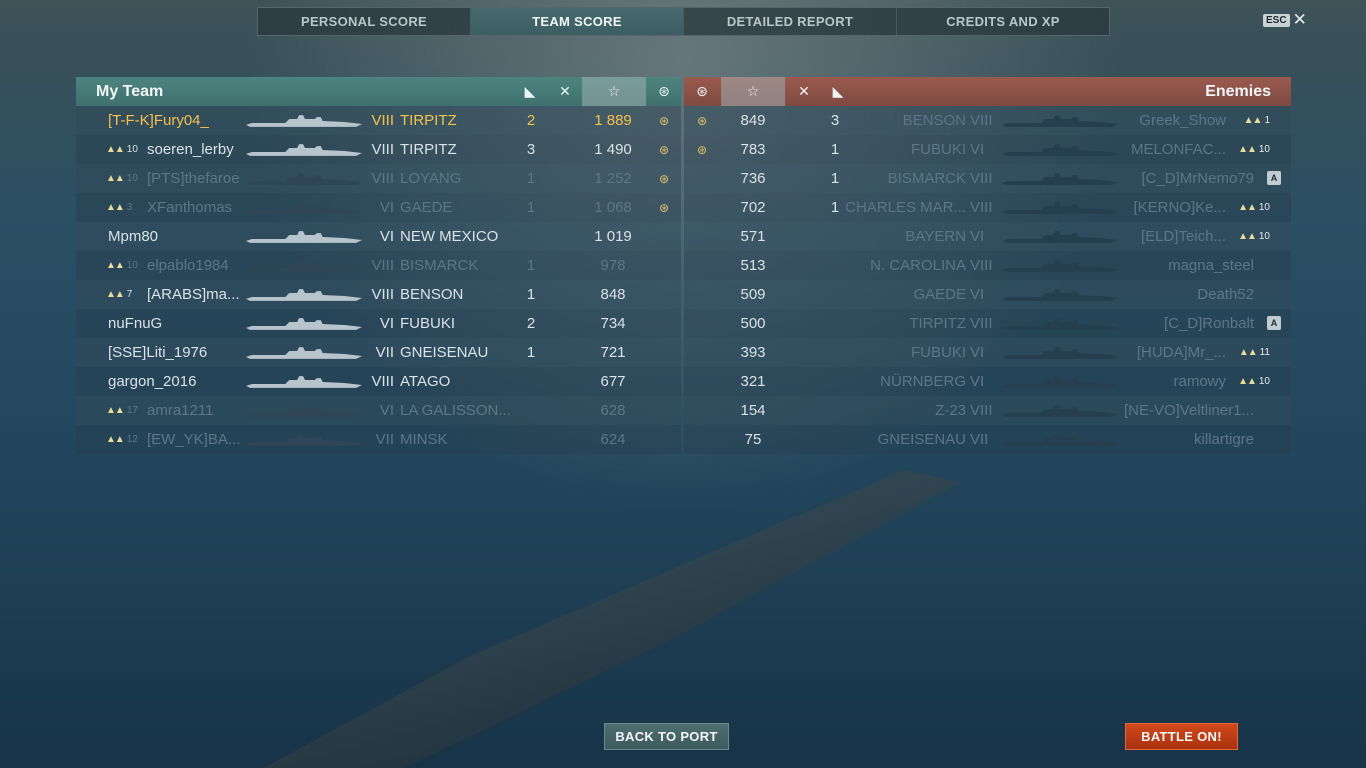 This screenshot has height=768, width=1366. What do you see at coordinates (987, 236) in the screenshot?
I see `table-row: 571 BAYERN VI [ELD]Teich... ▲▲ 10` at bounding box center [987, 236].